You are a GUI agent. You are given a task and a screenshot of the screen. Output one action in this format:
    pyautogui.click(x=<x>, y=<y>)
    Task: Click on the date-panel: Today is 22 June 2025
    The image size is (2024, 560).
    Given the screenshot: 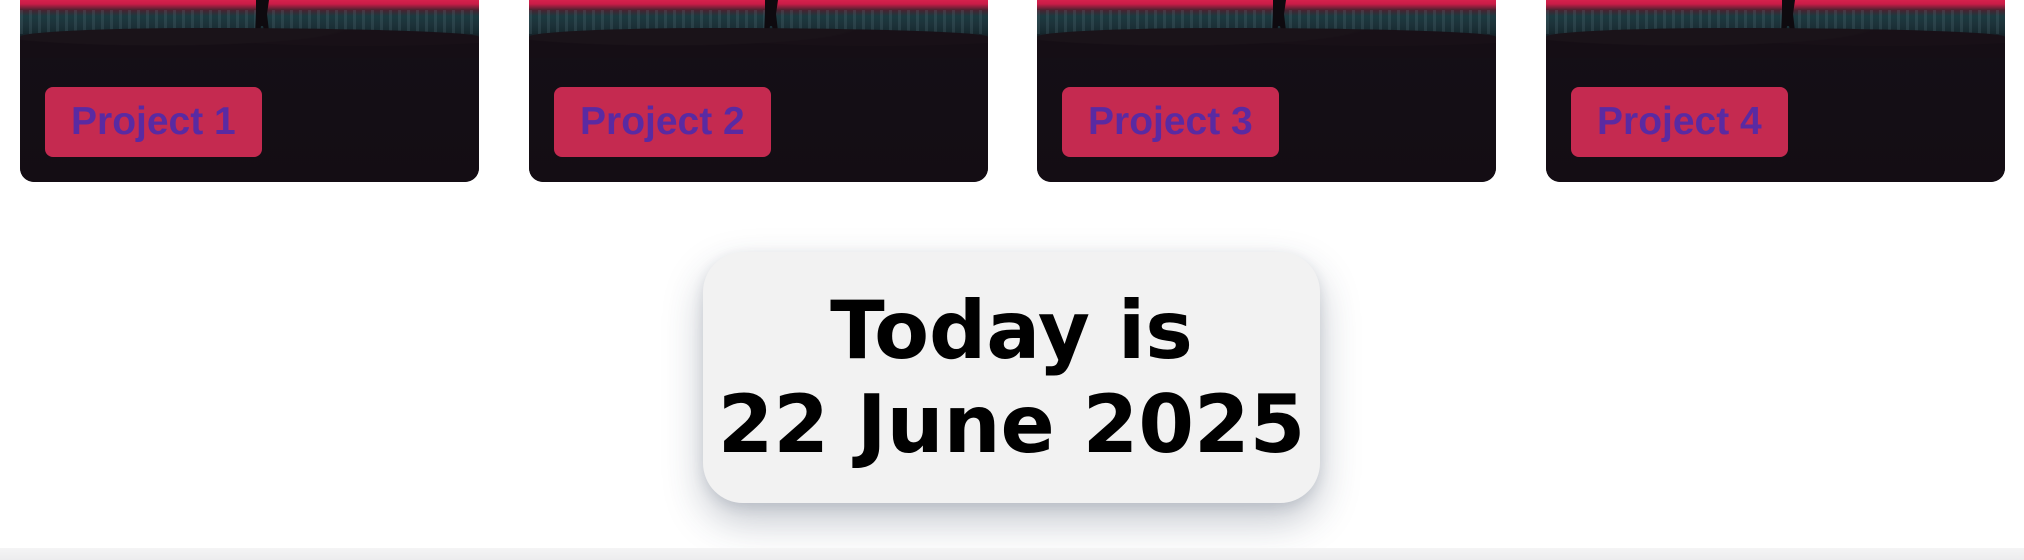 What is the action you would take?
    pyautogui.click(x=1011, y=377)
    